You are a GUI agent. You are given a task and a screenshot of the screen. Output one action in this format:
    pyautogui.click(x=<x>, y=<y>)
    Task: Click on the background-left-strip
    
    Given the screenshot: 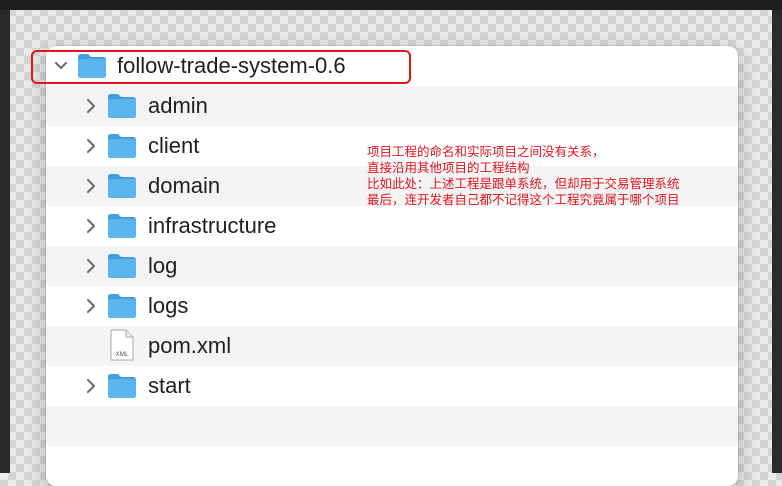 What is the action you would take?
    pyautogui.click(x=5, y=241)
    